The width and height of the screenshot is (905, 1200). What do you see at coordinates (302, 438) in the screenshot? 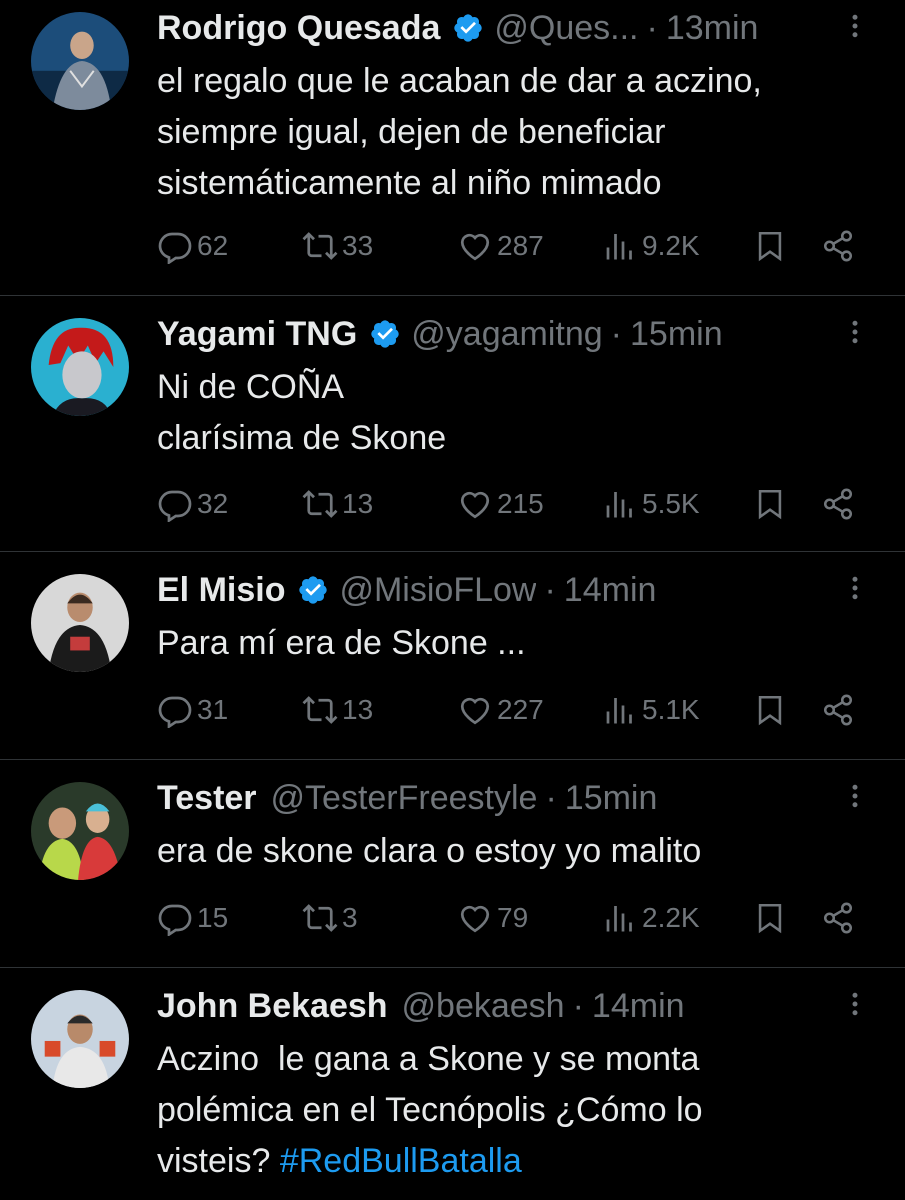
I see `tweet-text-line: clarísima de Skone` at bounding box center [302, 438].